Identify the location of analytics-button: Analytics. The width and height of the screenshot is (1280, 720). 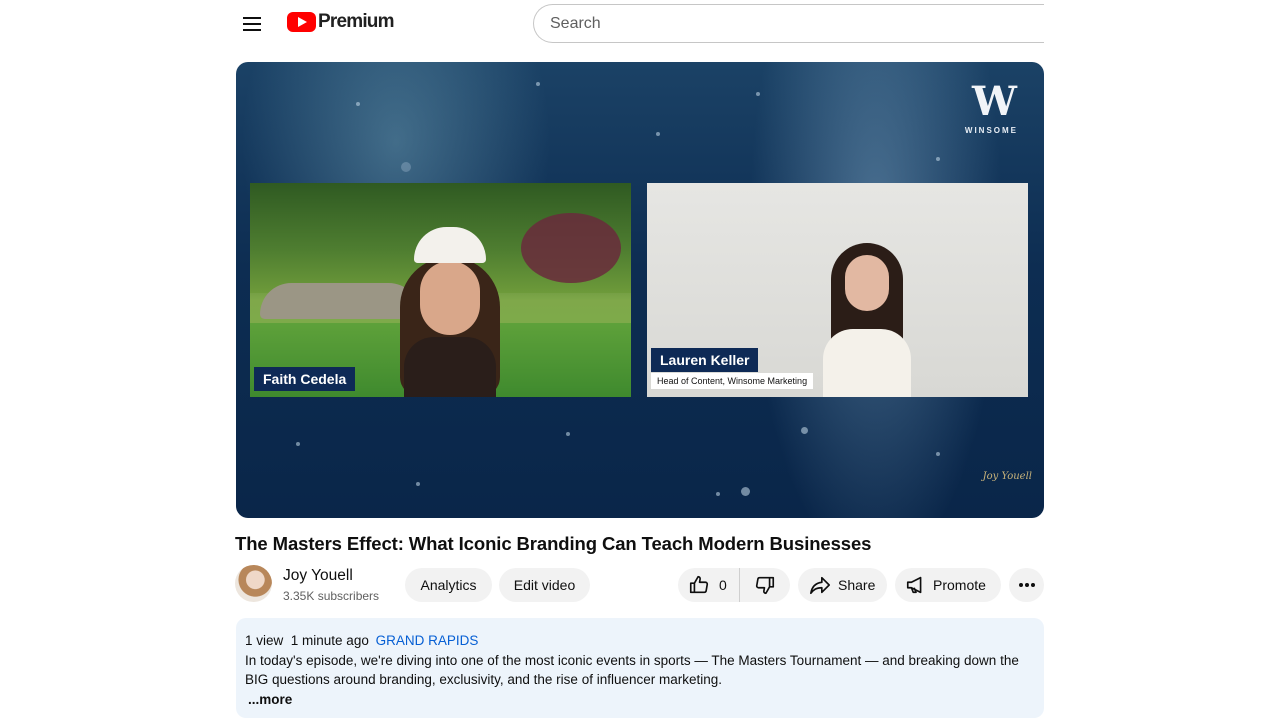
(448, 585).